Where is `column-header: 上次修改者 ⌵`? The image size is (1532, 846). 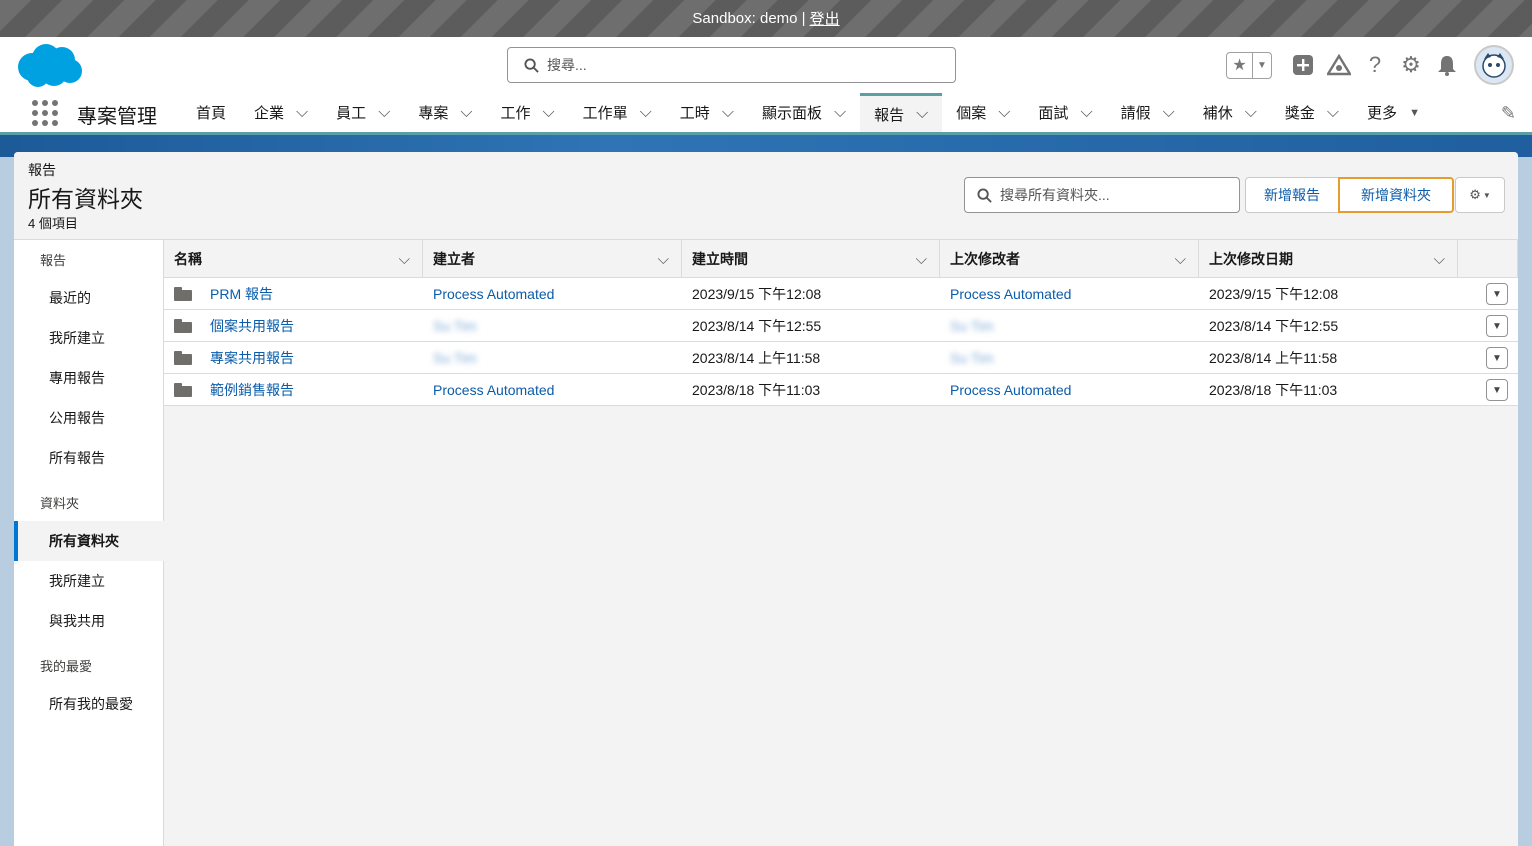
column-header: 上次修改者 ⌵ is located at coordinates (1069, 259).